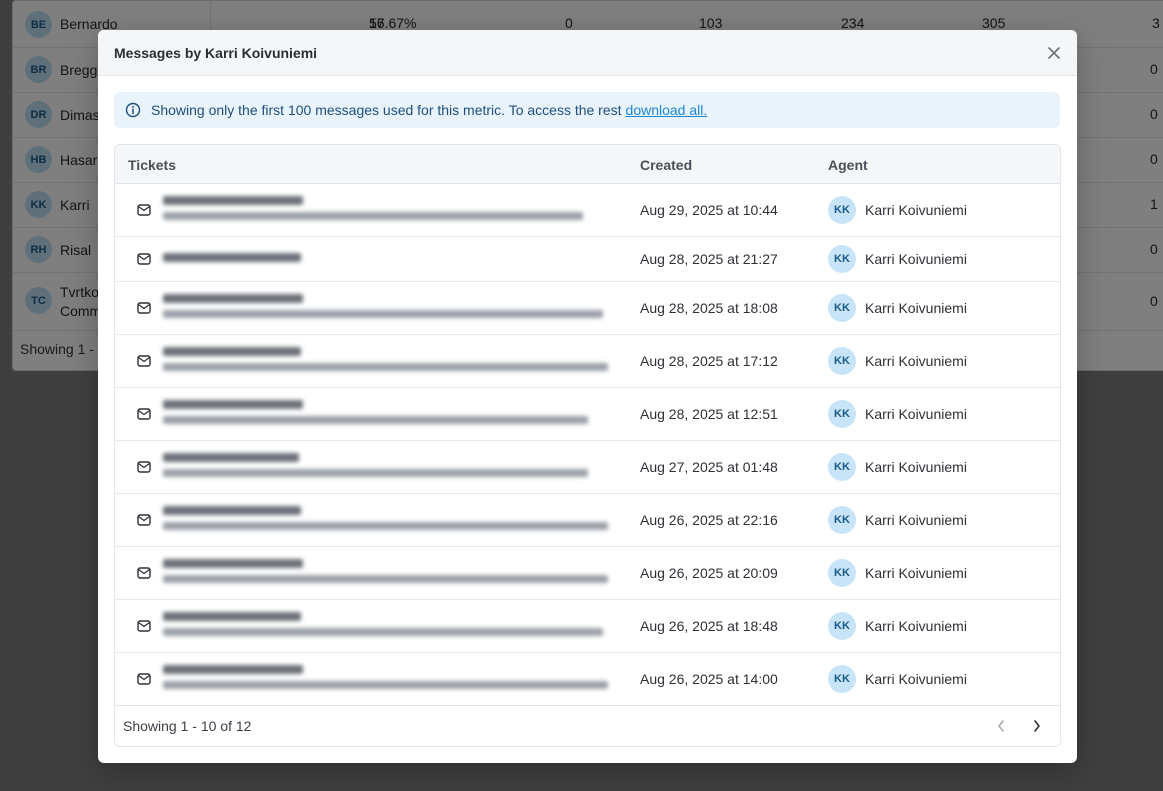  Describe the element at coordinates (709, 308) in the screenshot. I see `created-date: Aug 28, 2025 at 18:08` at that location.